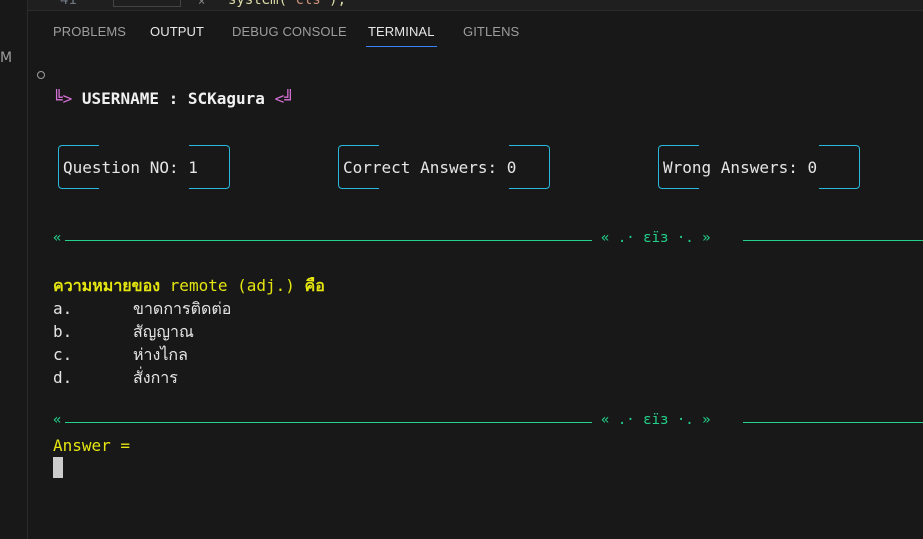  Describe the element at coordinates (279, 98) in the screenshot. I see `user-suffix: <╝` at that location.